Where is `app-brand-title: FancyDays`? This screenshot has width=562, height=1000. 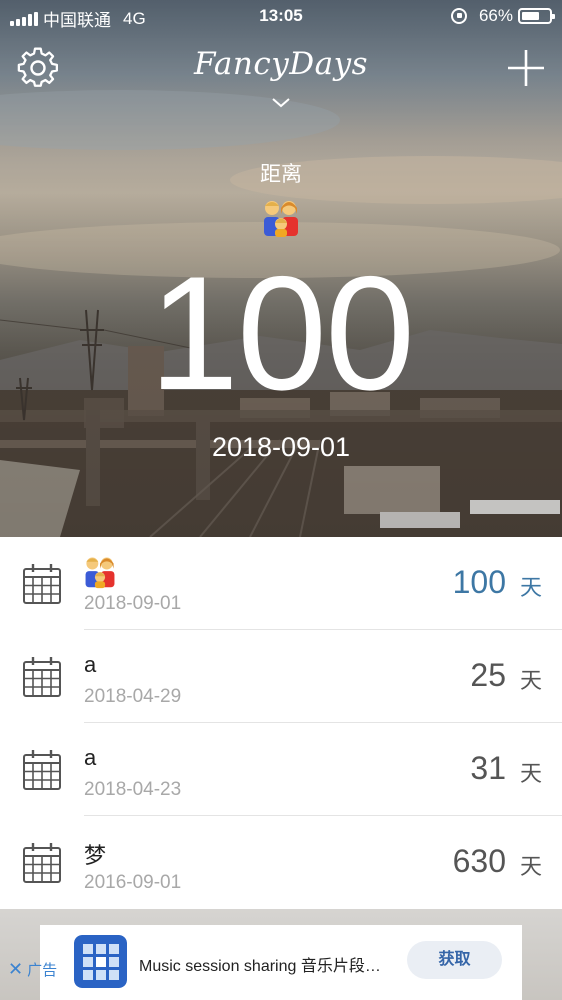 app-brand-title: FancyDays is located at coordinates (281, 64).